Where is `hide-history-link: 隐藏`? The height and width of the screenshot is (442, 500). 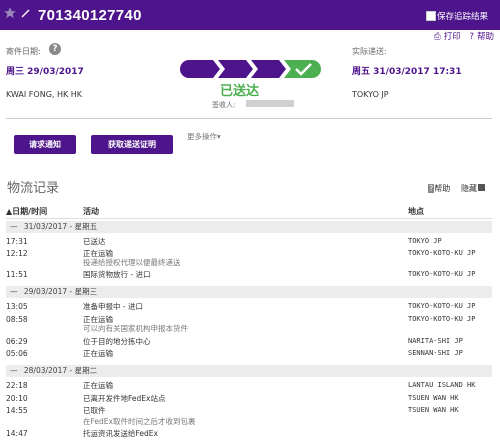 hide-history-link: 隐藏 is located at coordinates (473, 188).